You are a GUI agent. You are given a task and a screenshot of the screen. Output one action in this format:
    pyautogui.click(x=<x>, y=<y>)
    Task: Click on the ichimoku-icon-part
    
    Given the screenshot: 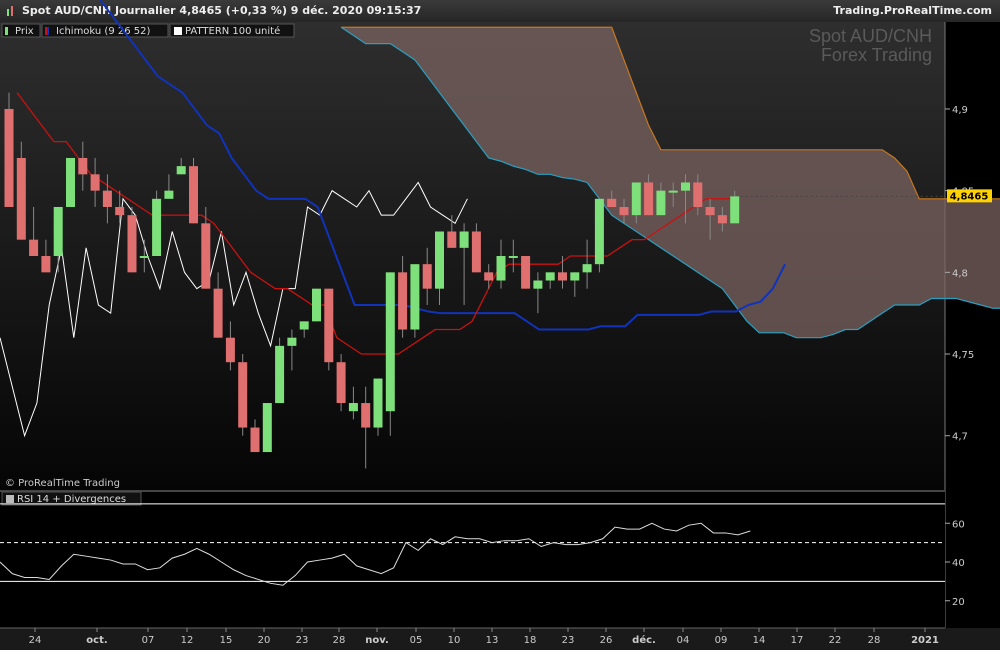 What is the action you would take?
    pyautogui.click(x=48, y=31)
    